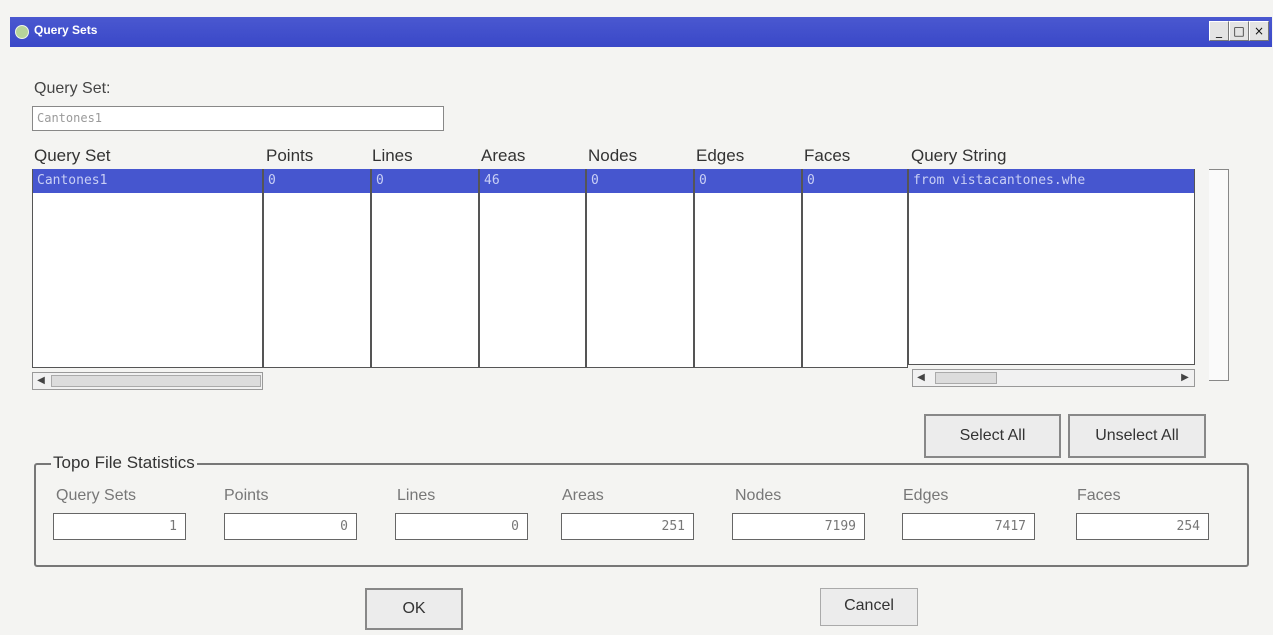 The image size is (1273, 635). What do you see at coordinates (855, 268) in the screenshot?
I see `faces-column: 0` at bounding box center [855, 268].